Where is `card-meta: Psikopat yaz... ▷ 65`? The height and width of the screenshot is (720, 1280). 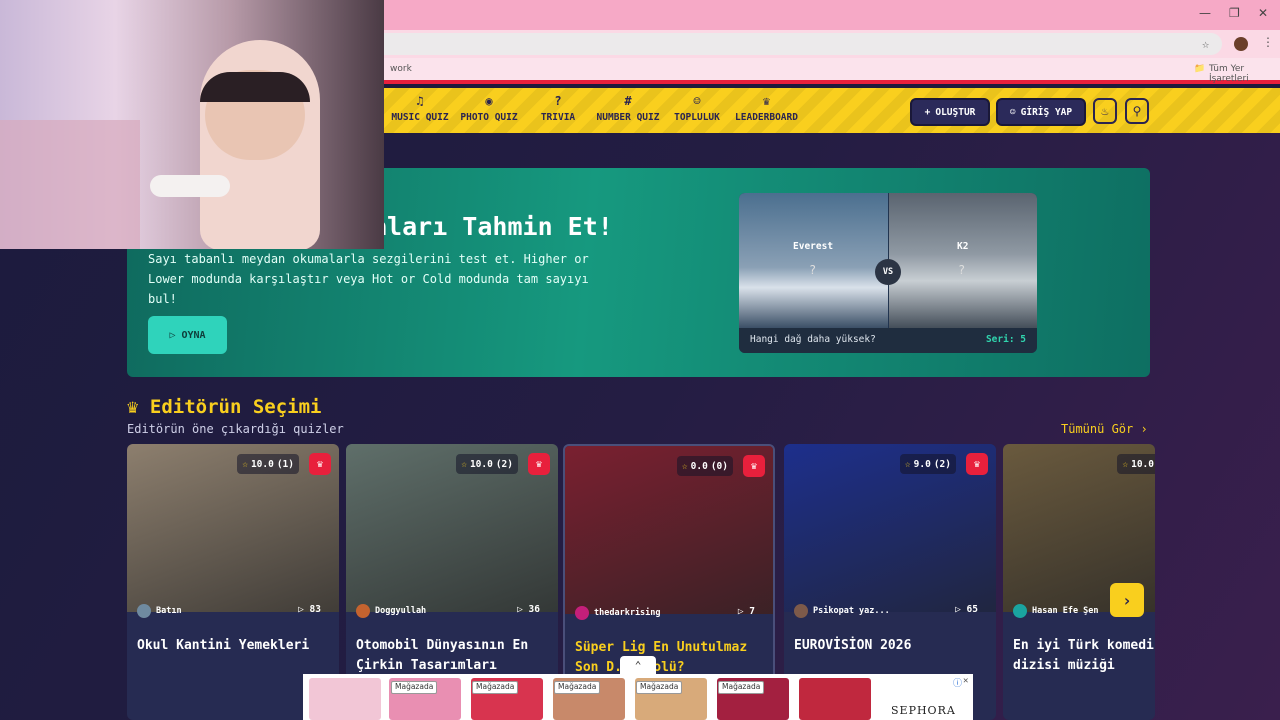
card-meta: Psikopat yaz... ▷ 65 is located at coordinates (890, 611).